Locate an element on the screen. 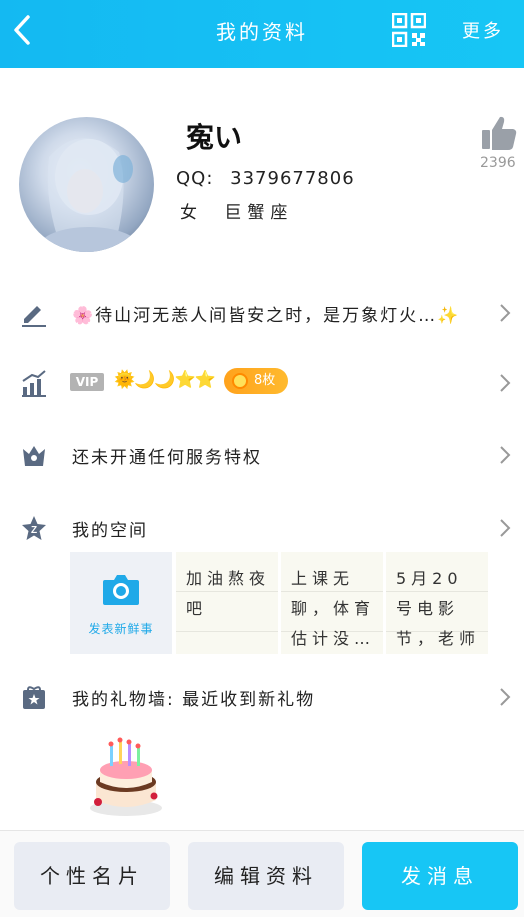 The height and width of the screenshot is (917, 524). camera-icon is located at coordinates (121, 590).